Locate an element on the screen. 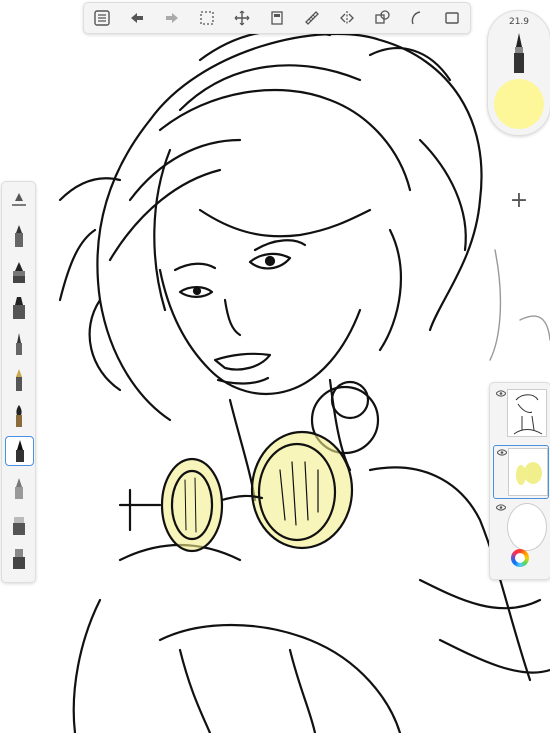  redo-icon is located at coordinates (171, 18).